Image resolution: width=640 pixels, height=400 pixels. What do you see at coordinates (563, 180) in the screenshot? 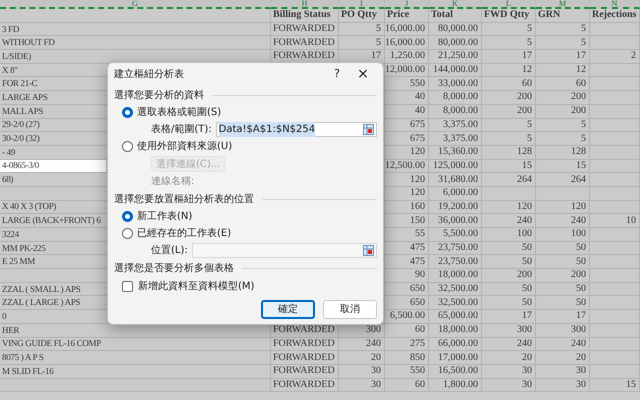
I see `table-cell: 264` at bounding box center [563, 180].